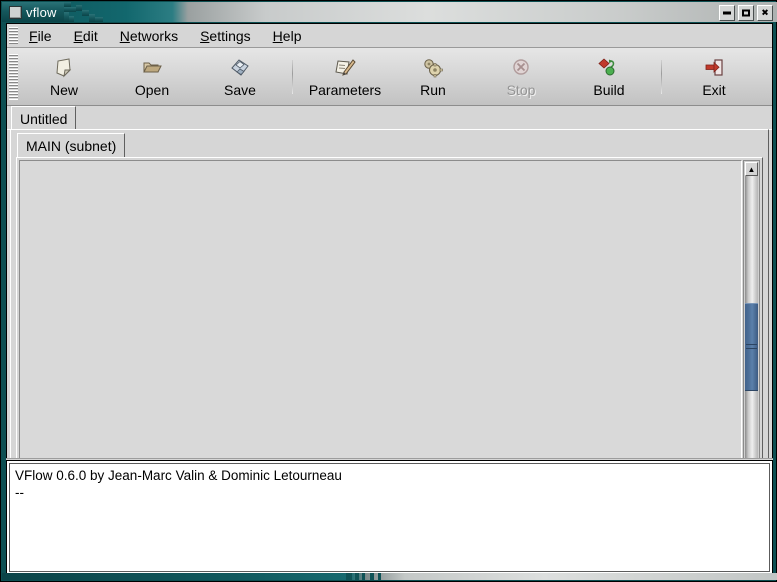 The height and width of the screenshot is (582, 777). Describe the element at coordinates (714, 89) in the screenshot. I see `toolbar-label-exit: Exit` at that location.